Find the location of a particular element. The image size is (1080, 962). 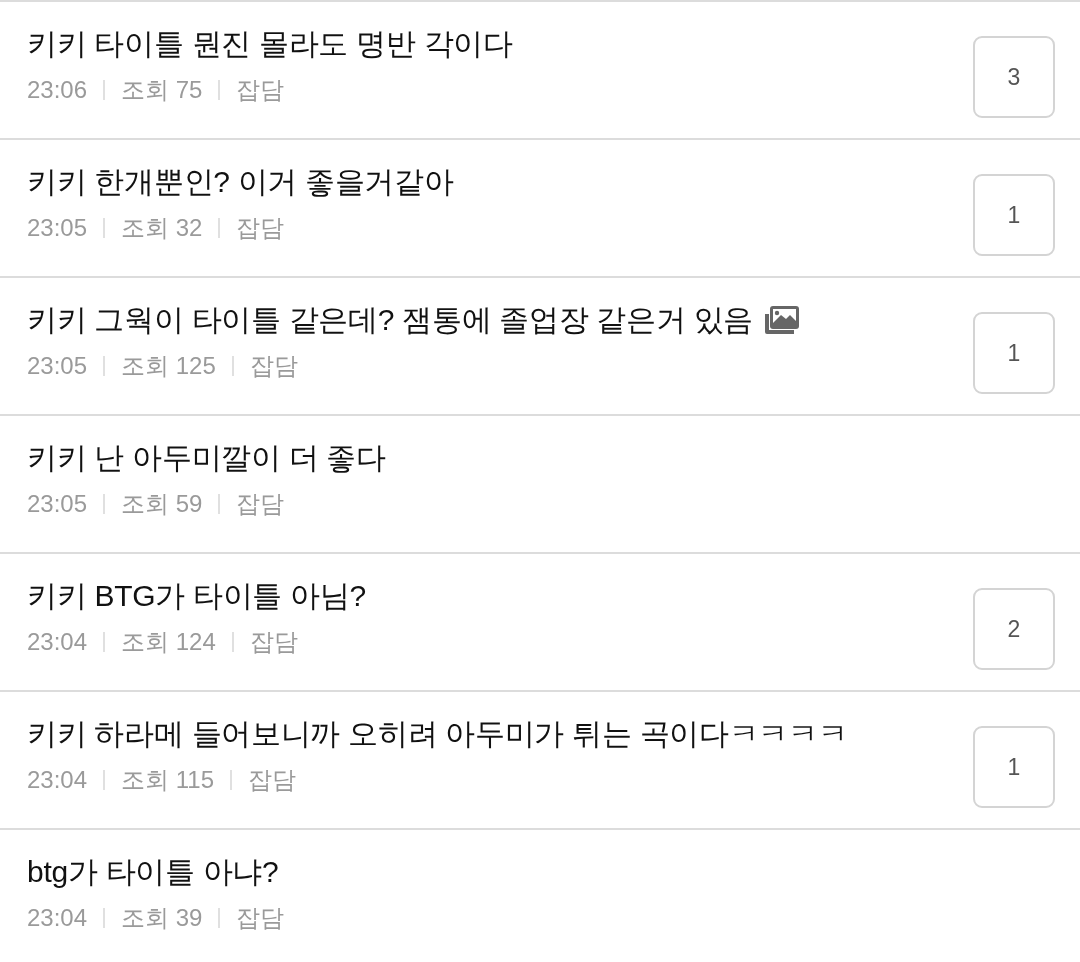

view-count: 조회 124 is located at coordinates (168, 642).